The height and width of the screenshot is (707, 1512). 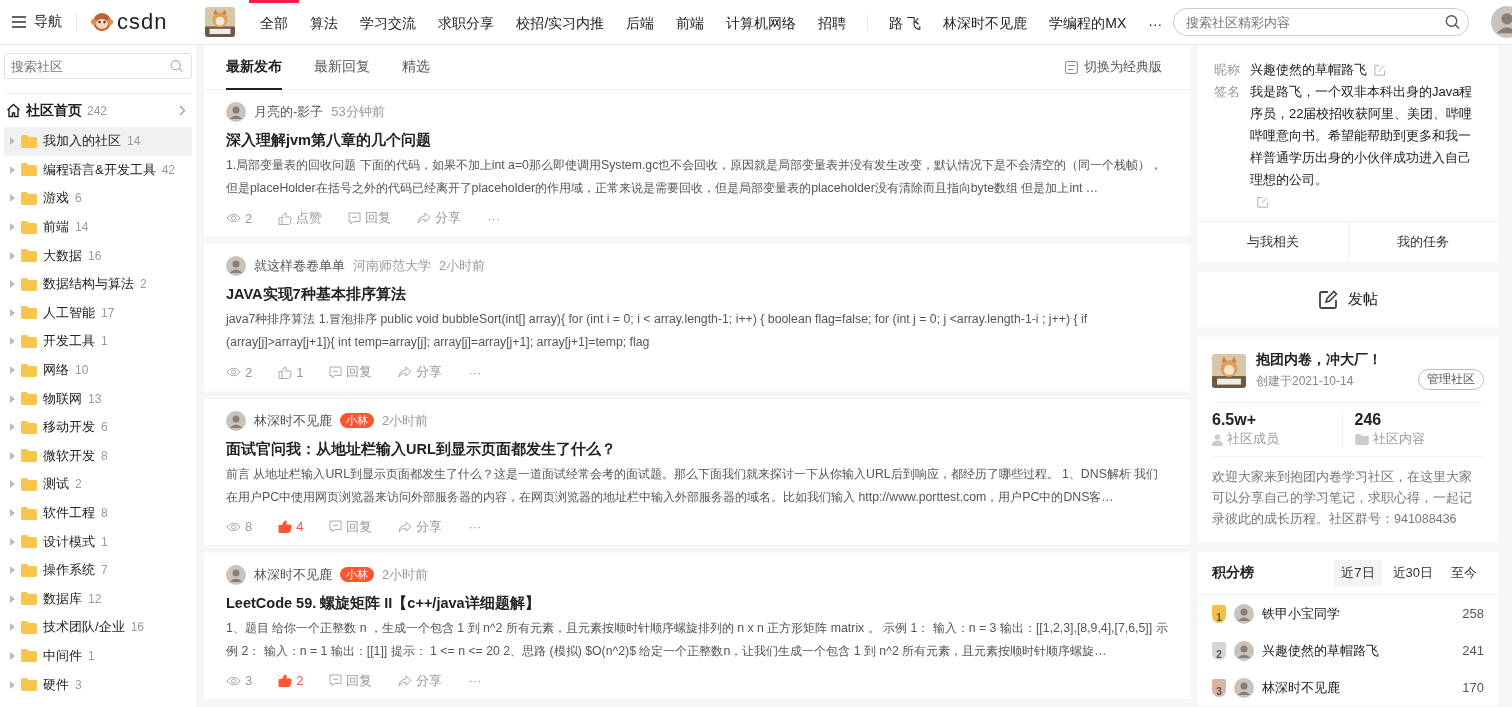 I want to click on nav-menu-button: 导航, so click(x=38, y=22).